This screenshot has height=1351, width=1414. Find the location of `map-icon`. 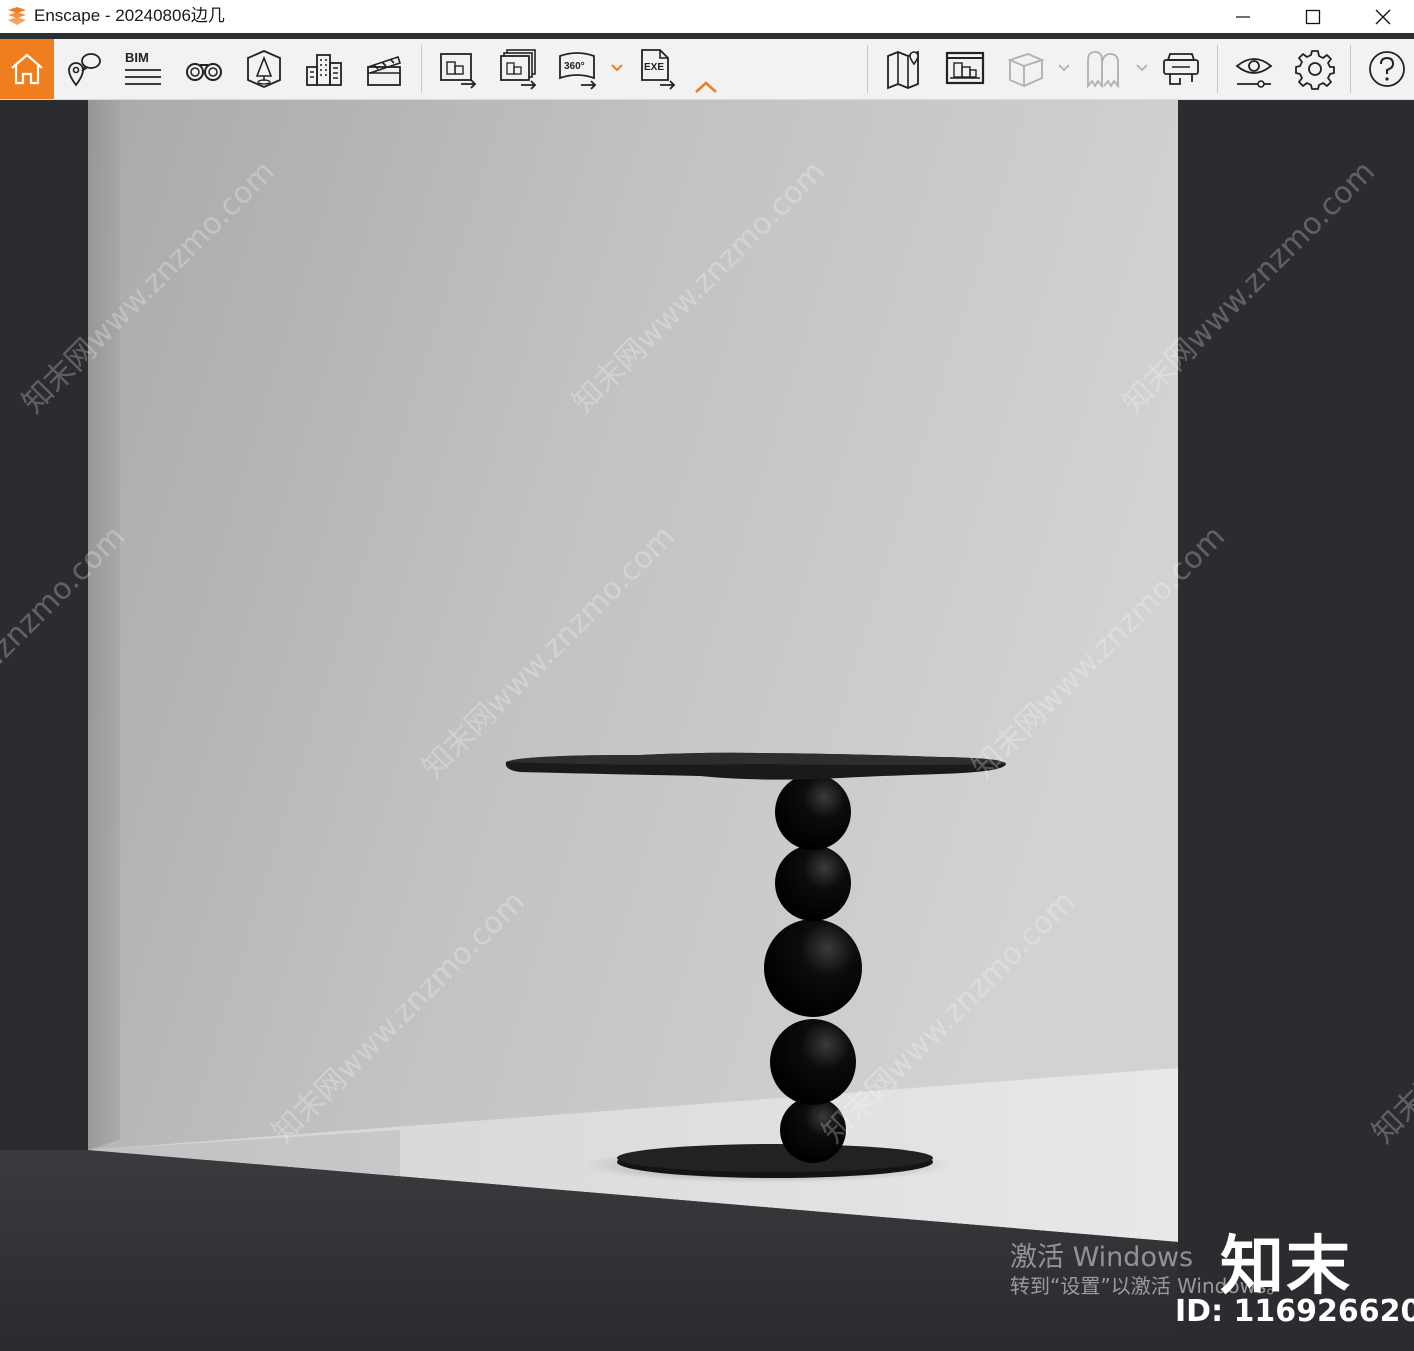

map-icon is located at coordinates (903, 70).